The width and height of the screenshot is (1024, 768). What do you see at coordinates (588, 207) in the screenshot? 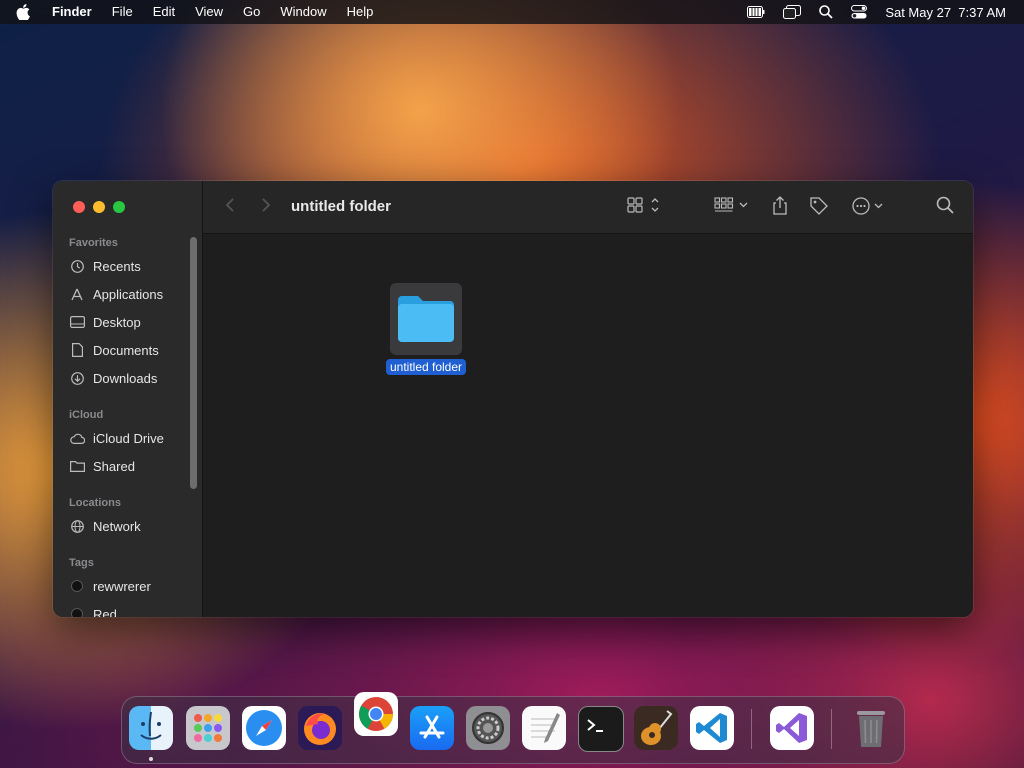
I see `toolbar: untitled folder` at bounding box center [588, 207].